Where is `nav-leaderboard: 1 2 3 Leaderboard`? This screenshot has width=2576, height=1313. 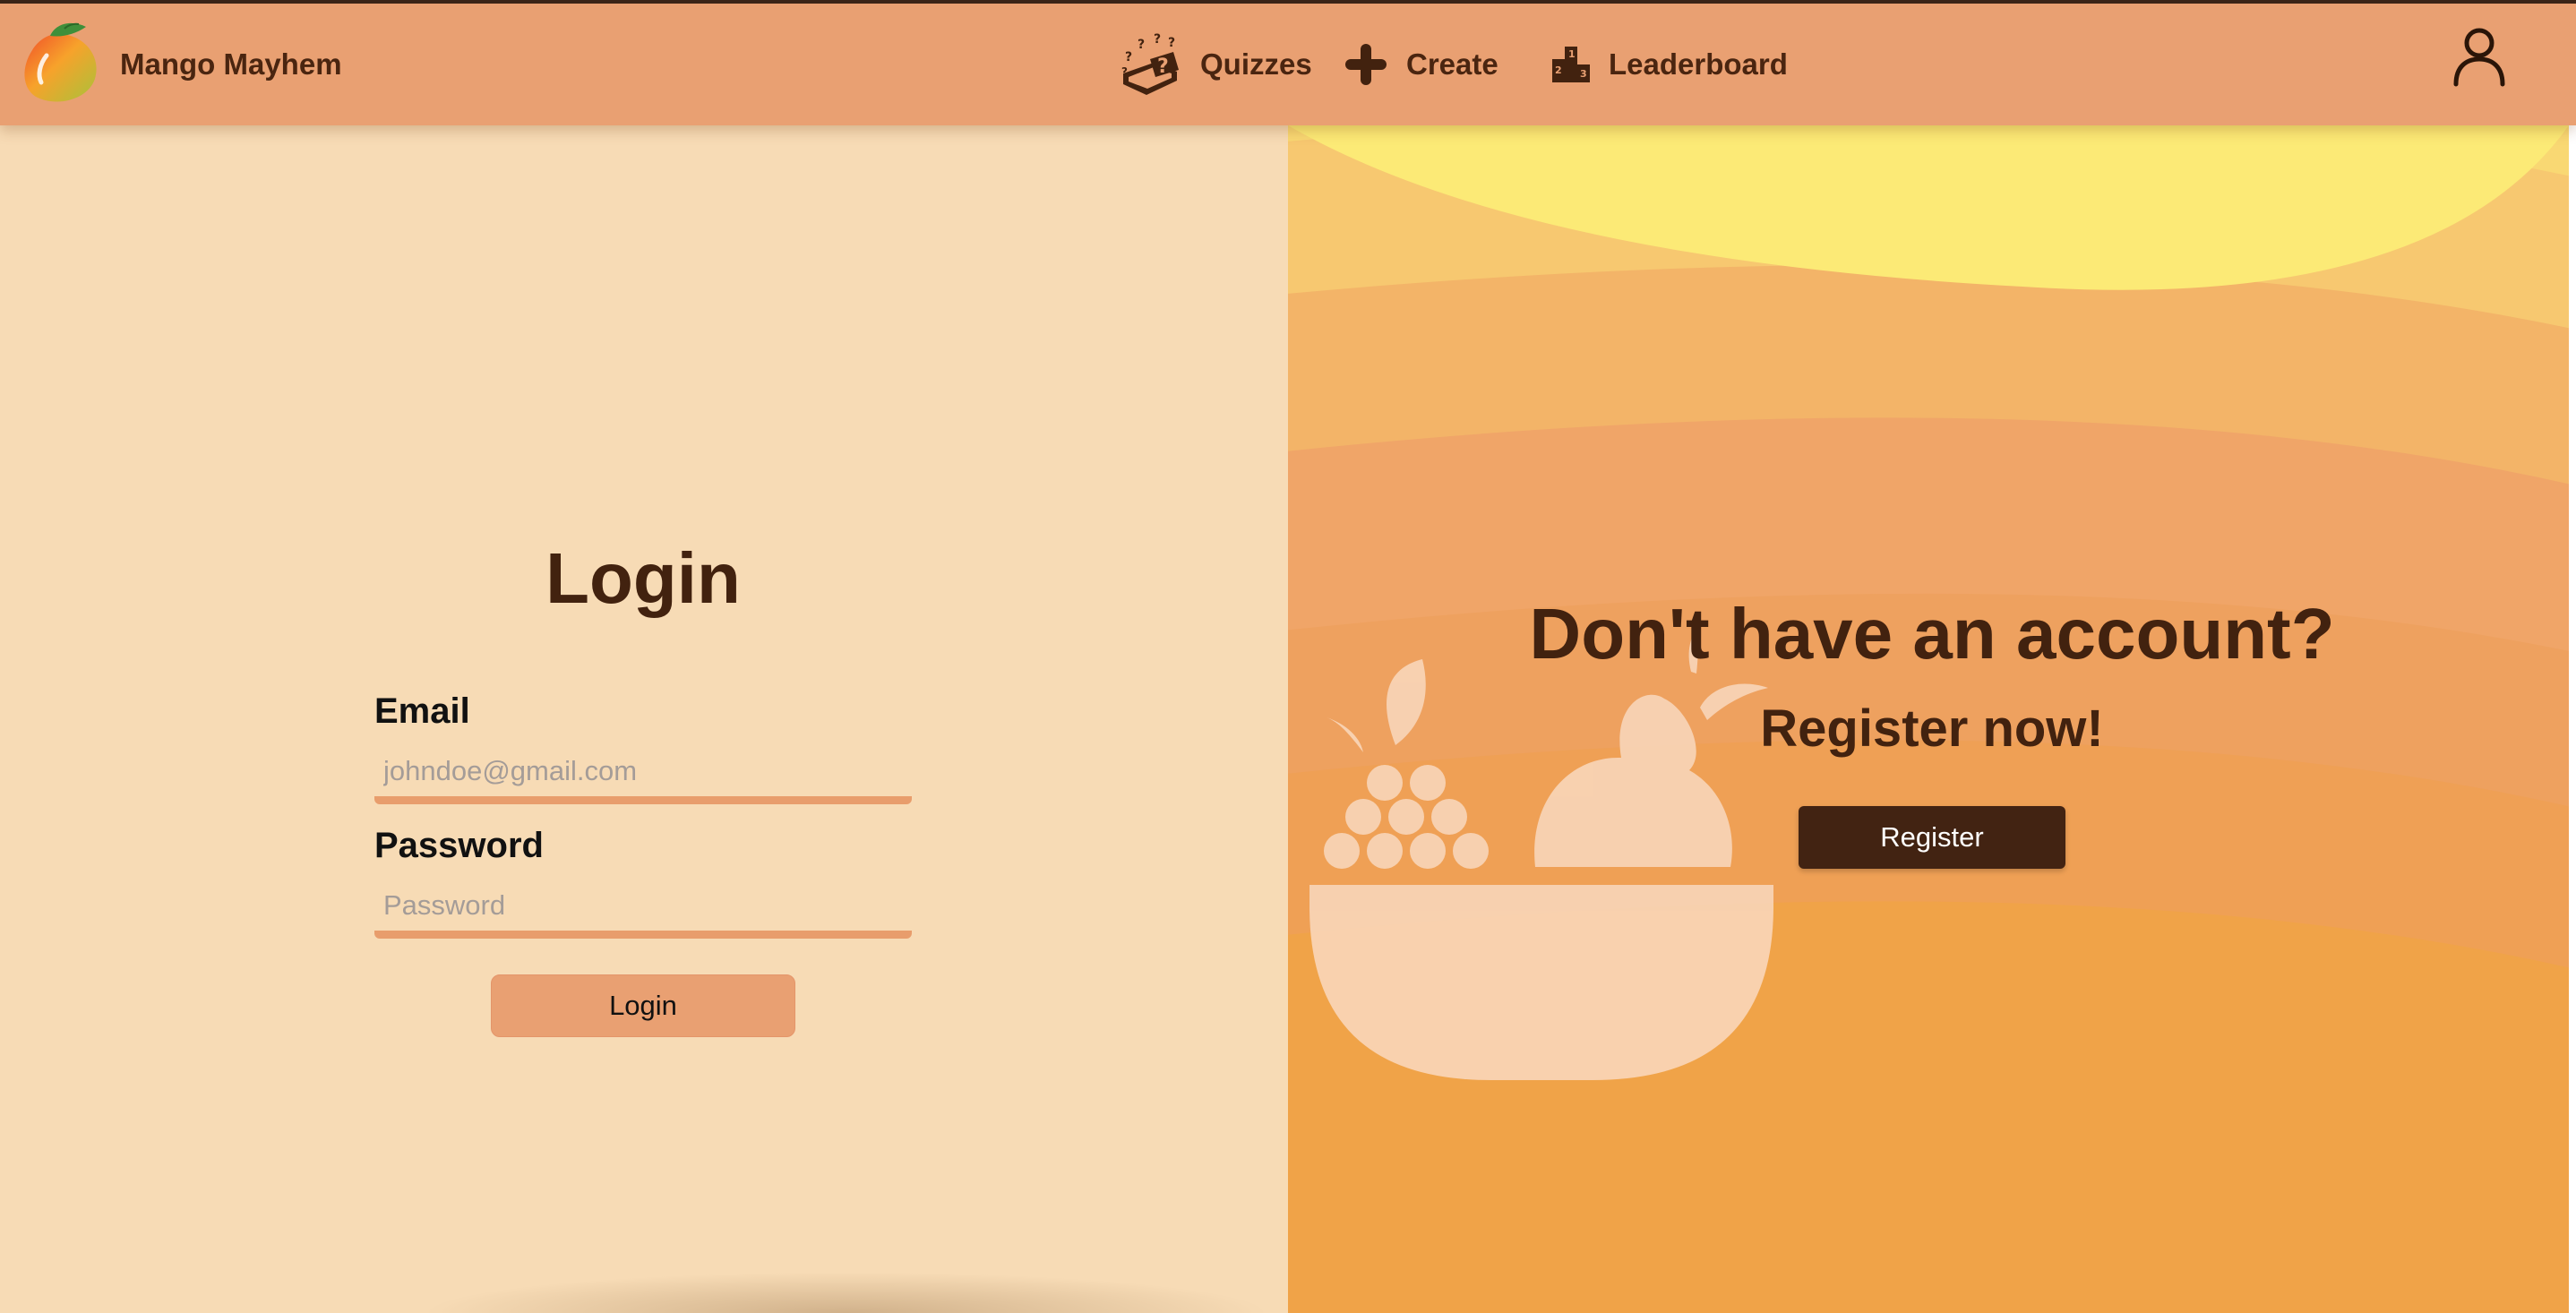
nav-leaderboard: 1 2 3 Leaderboard is located at coordinates (1669, 64).